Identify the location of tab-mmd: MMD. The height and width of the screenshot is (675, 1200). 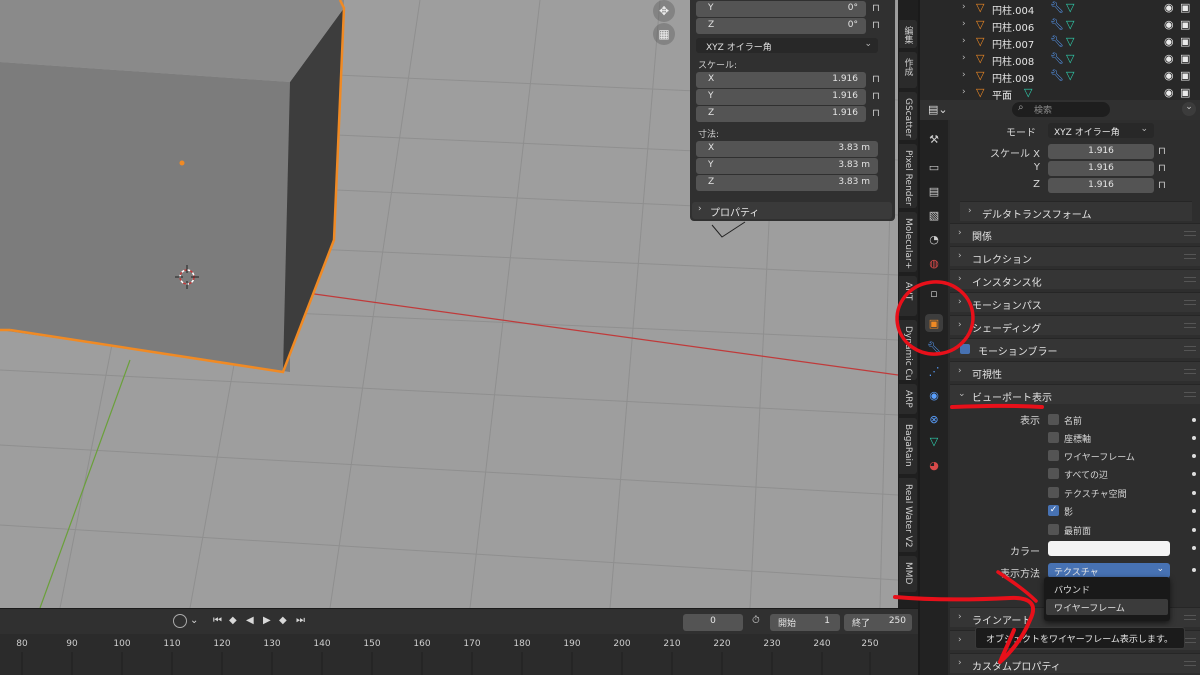
(908, 574).